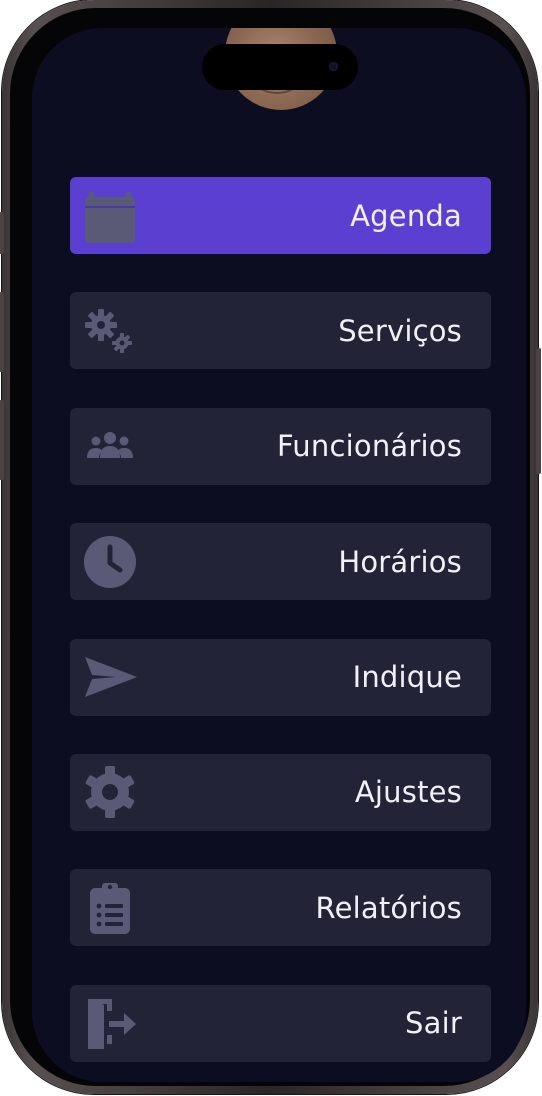 The image size is (542, 1096). What do you see at coordinates (400, 330) in the screenshot?
I see `menu-item-label: Serviços` at bounding box center [400, 330].